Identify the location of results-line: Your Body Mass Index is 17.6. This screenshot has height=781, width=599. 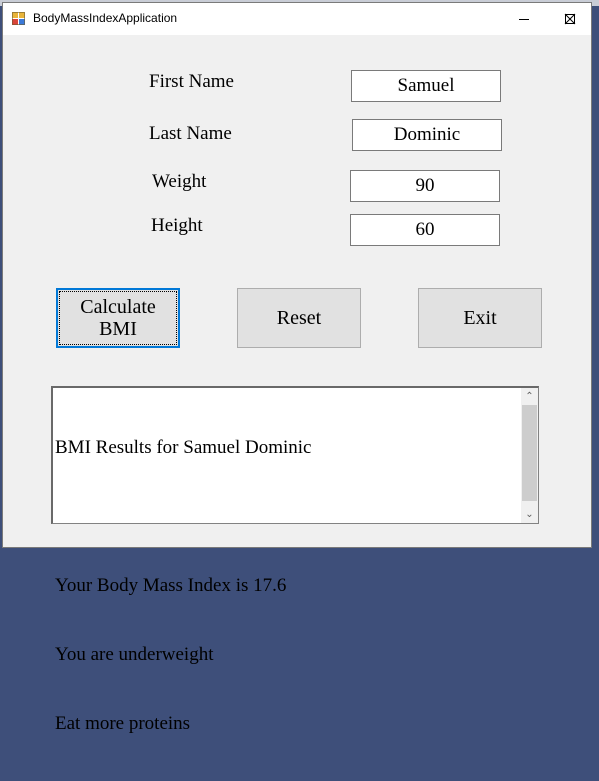
(171, 585).